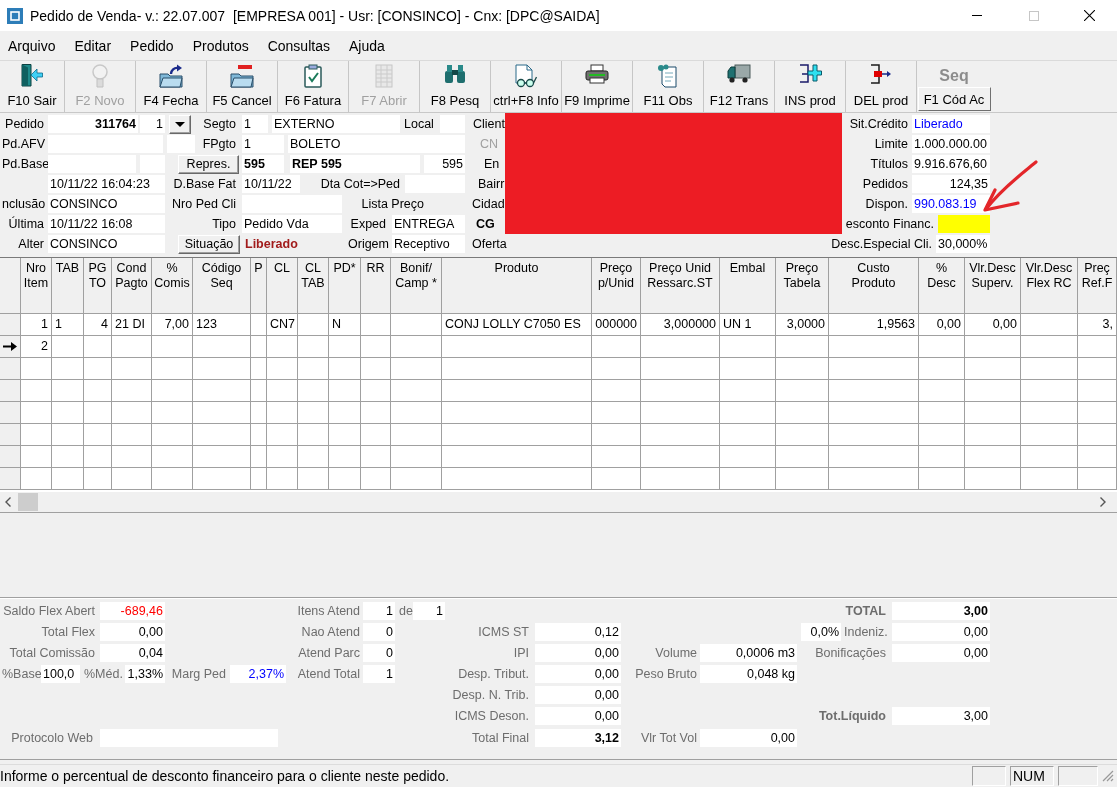  I want to click on menu-item: Ajuda, so click(366, 45).